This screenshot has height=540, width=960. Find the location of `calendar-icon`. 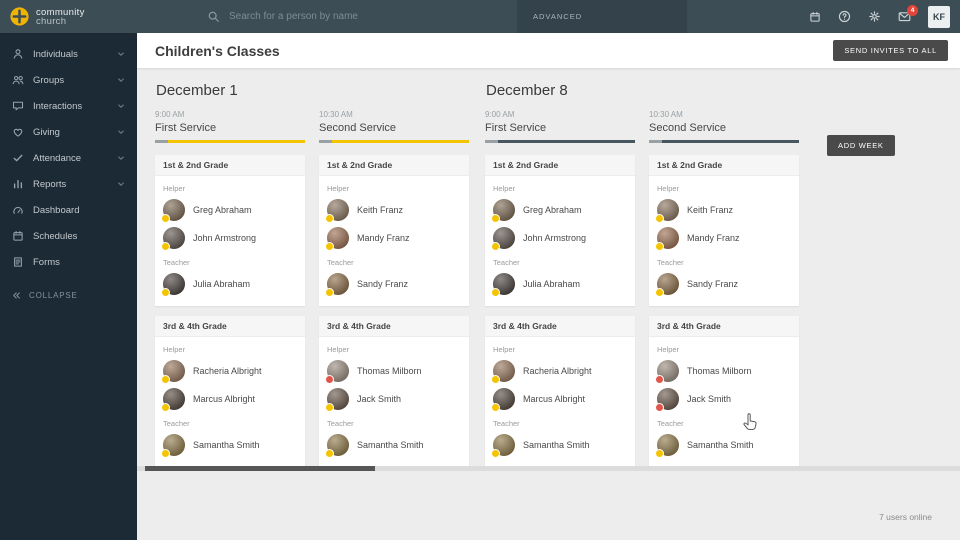

calendar-icon is located at coordinates (815, 17).